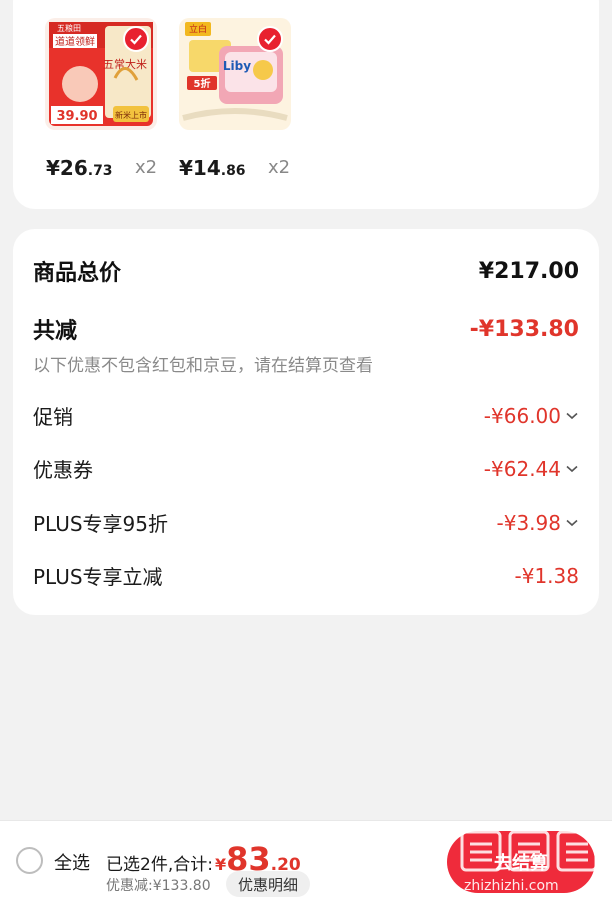 Image resolution: width=612 pixels, height=902 pixels. I want to click on product-image-liby: 立白 Liby 5折, so click(235, 74).